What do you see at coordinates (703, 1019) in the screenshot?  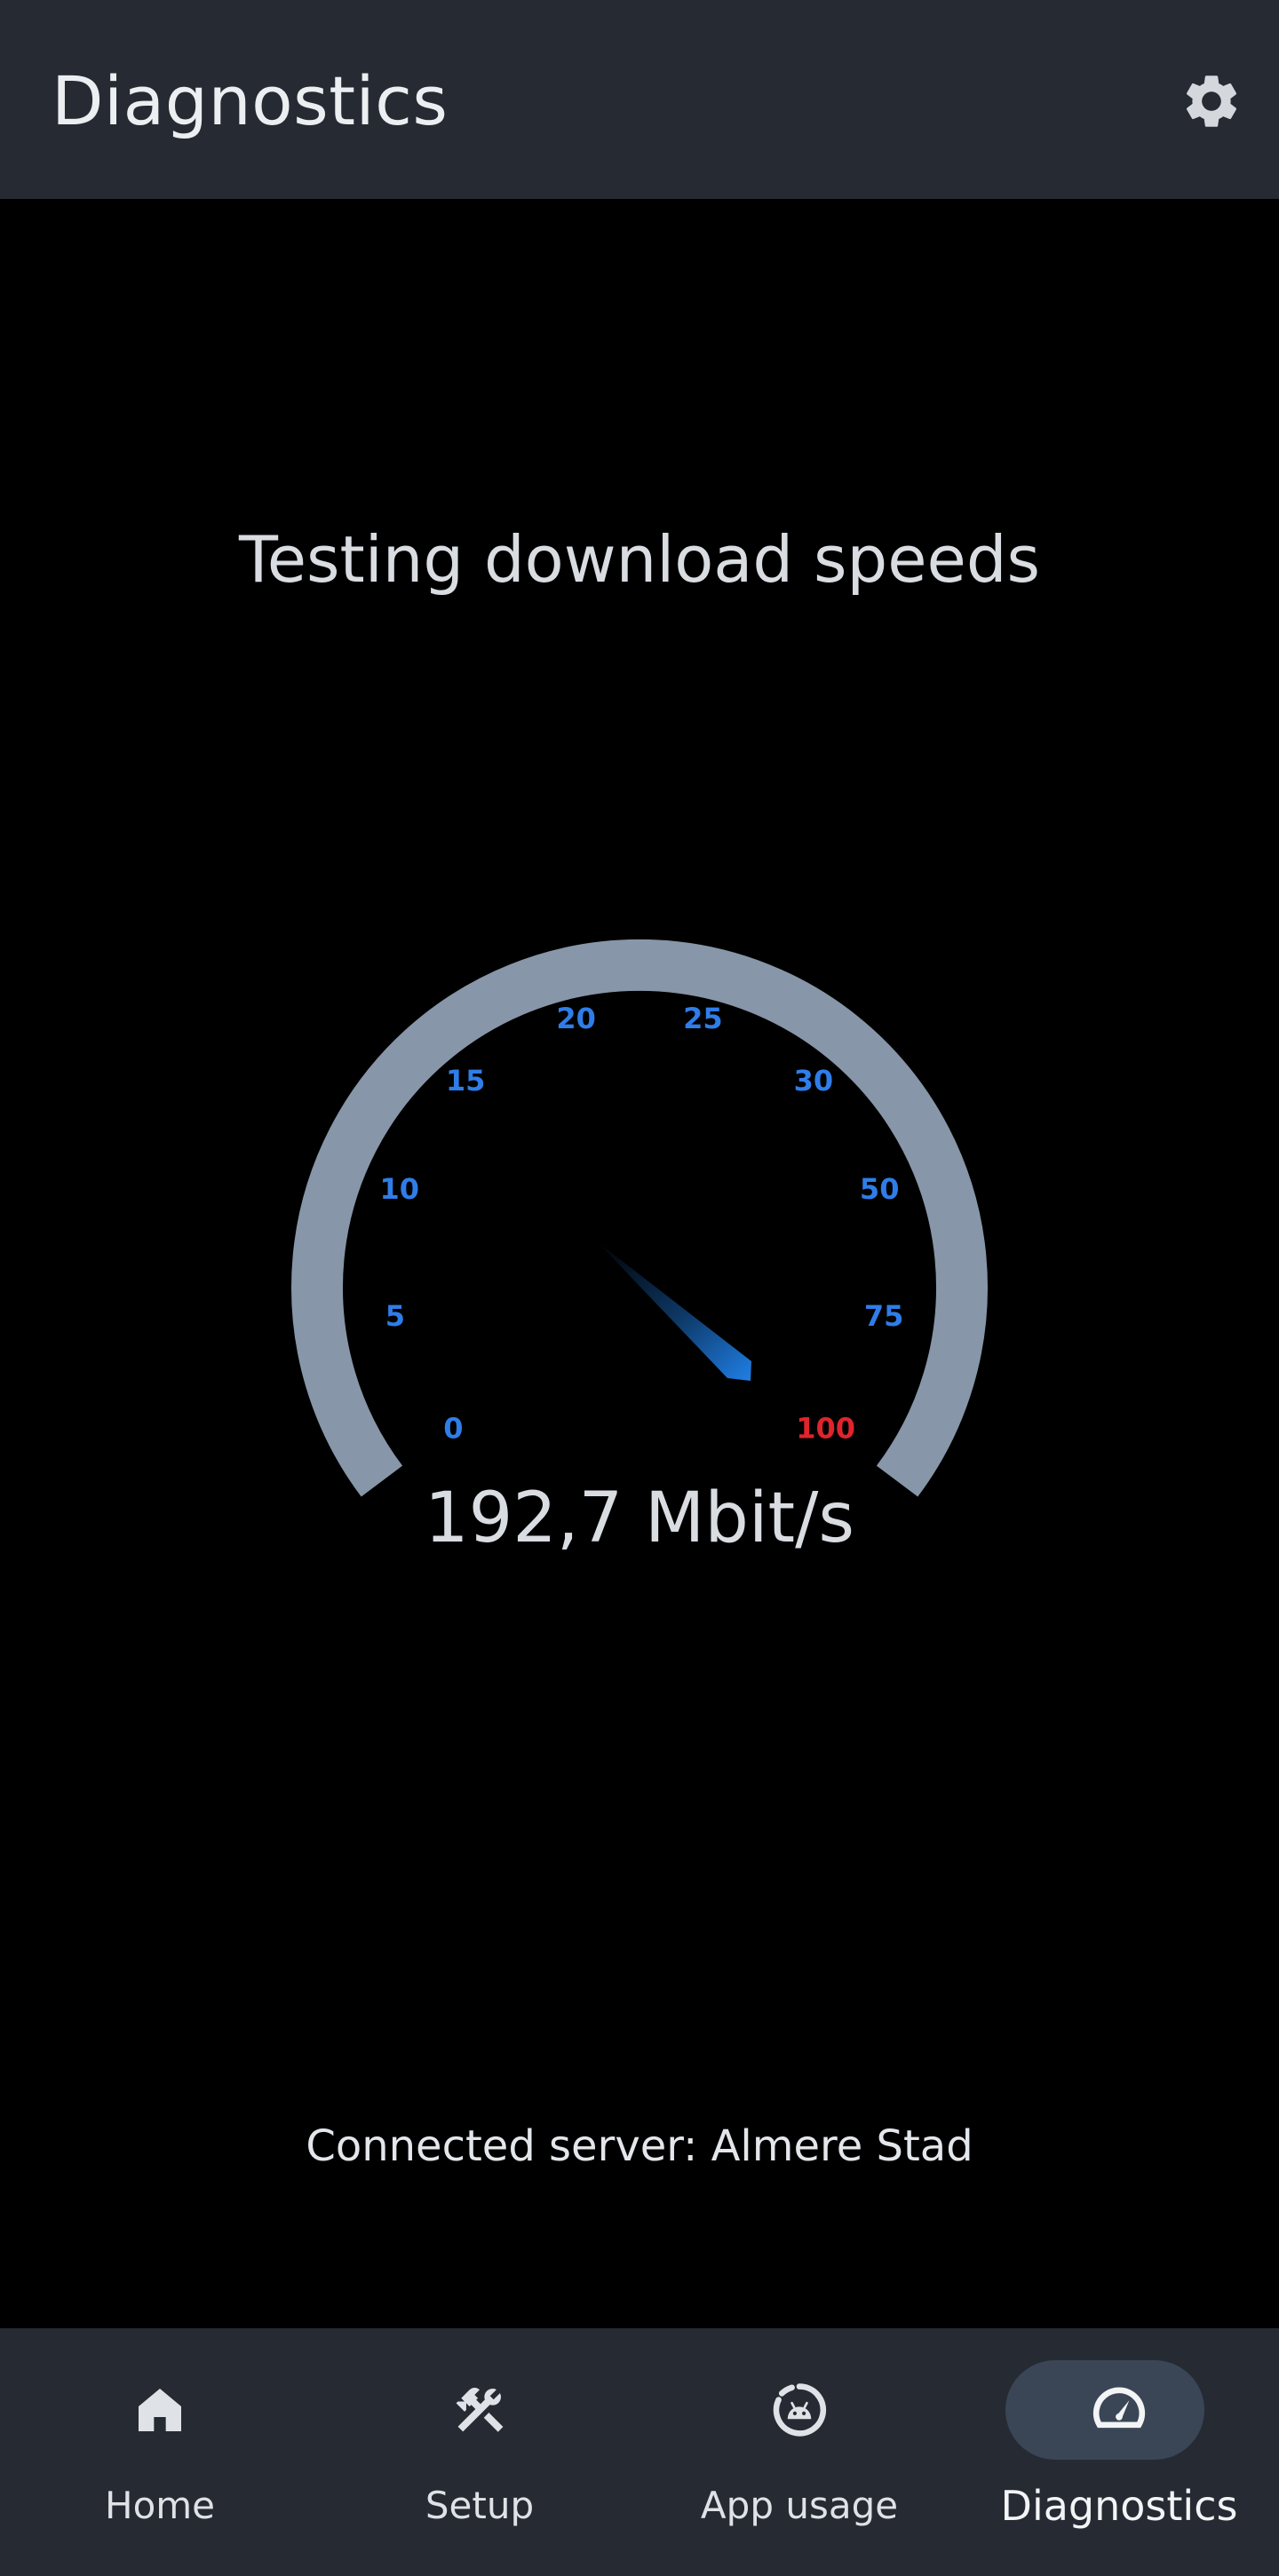 I see `gauge-tick-label: 25` at bounding box center [703, 1019].